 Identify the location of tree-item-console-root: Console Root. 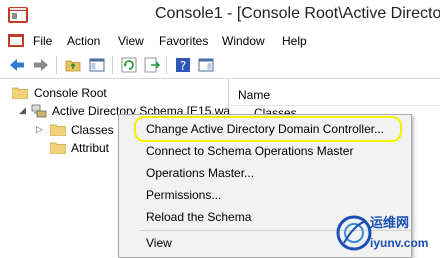
(112, 93).